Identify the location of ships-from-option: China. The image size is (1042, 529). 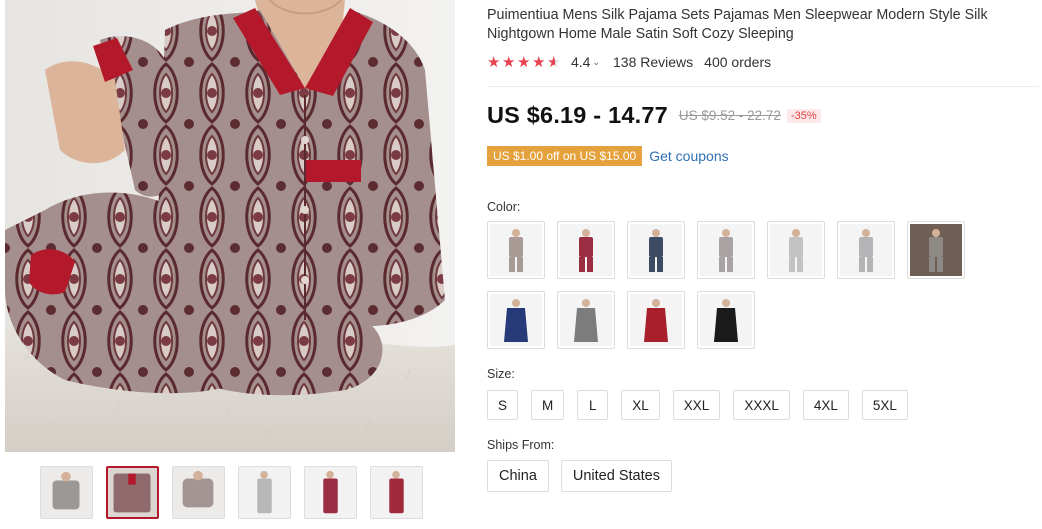
(518, 476).